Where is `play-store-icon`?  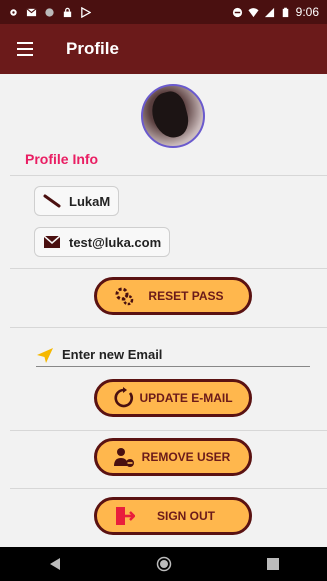 play-store-icon is located at coordinates (86, 12).